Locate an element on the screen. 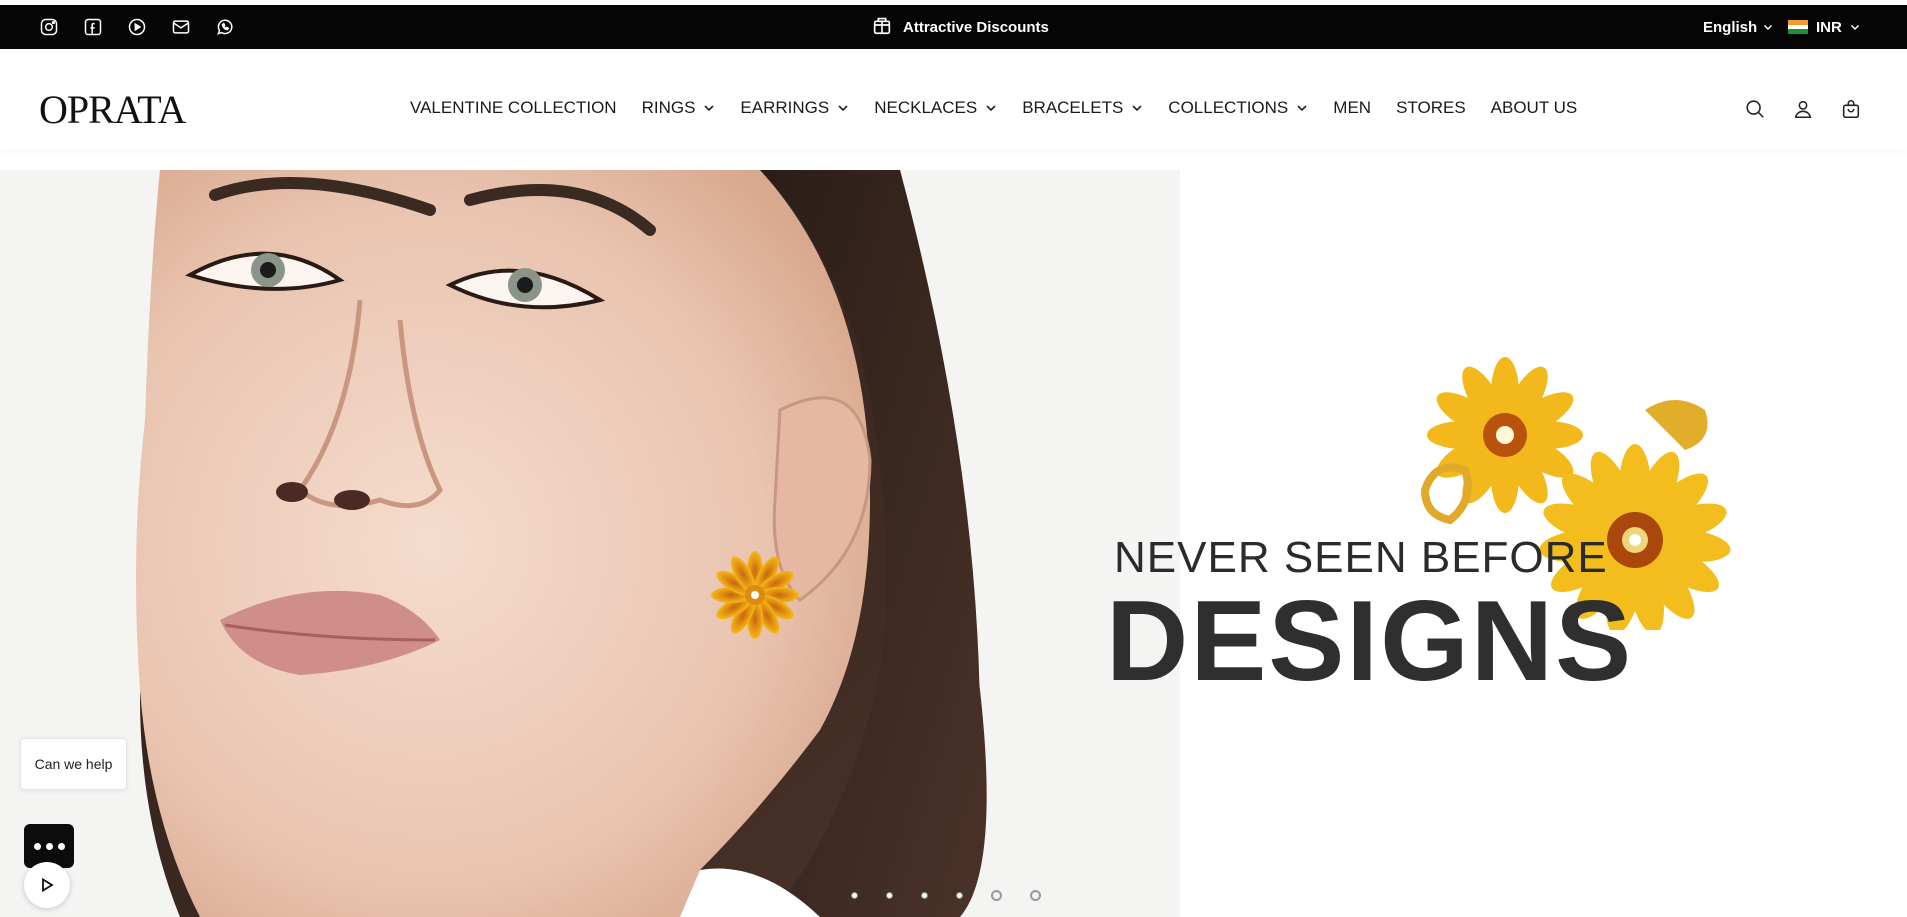 Image resolution: width=1907 pixels, height=917 pixels. facebook-icon is located at coordinates (93, 27).